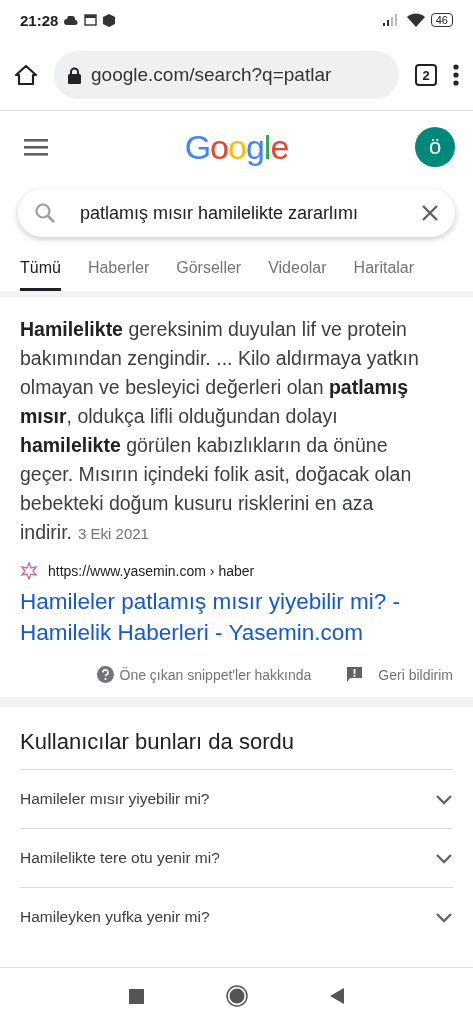 The height and width of the screenshot is (1024, 473). I want to click on result-tab: Tümü, so click(40, 270).